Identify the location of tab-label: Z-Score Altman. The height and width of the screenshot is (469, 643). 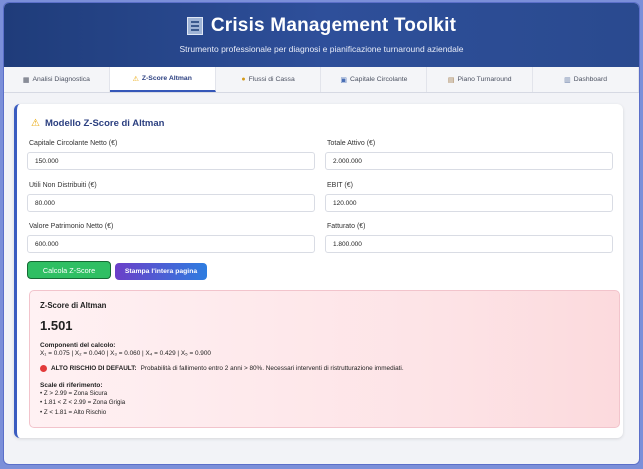
(166, 78).